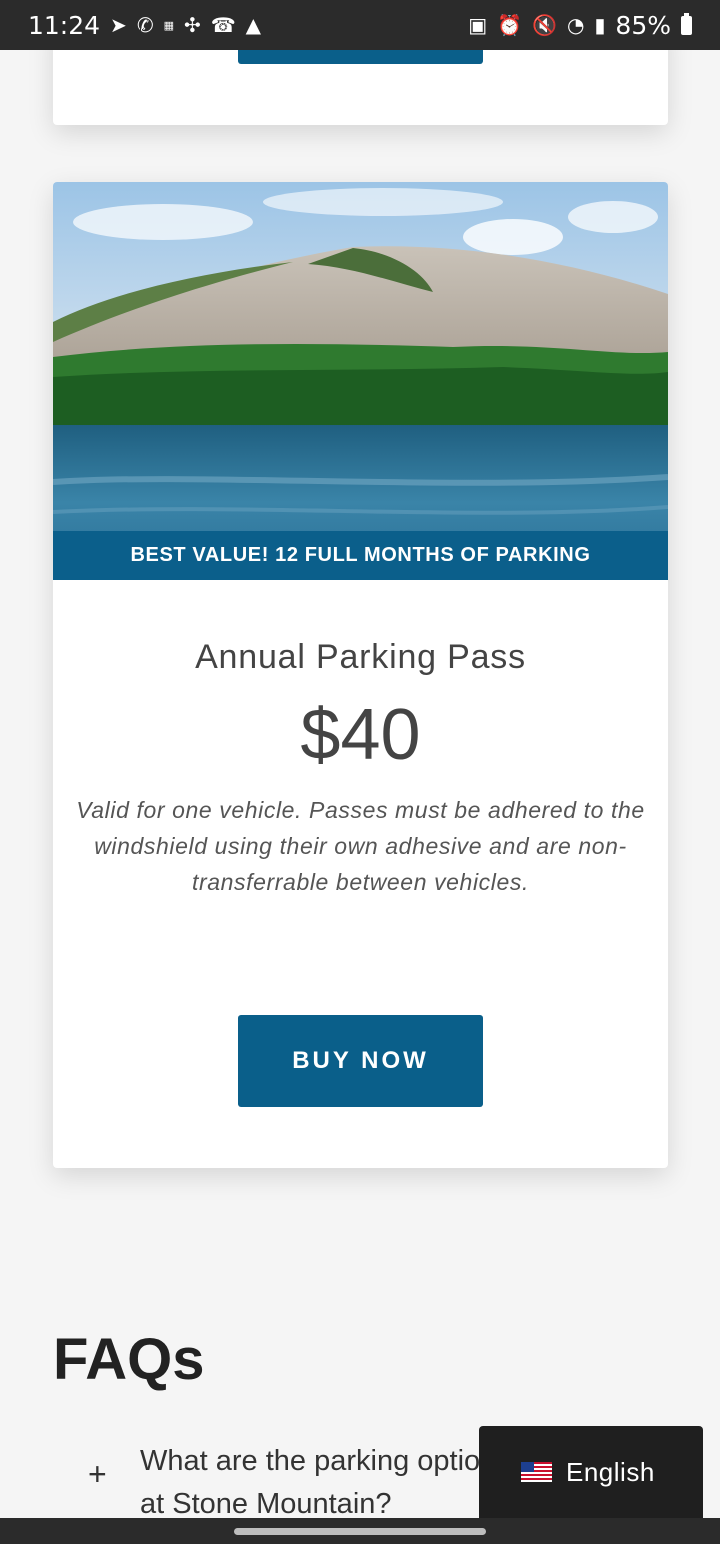 The image size is (720, 1544). What do you see at coordinates (223, 25) in the screenshot?
I see `missed-call-icon: ☎` at bounding box center [223, 25].